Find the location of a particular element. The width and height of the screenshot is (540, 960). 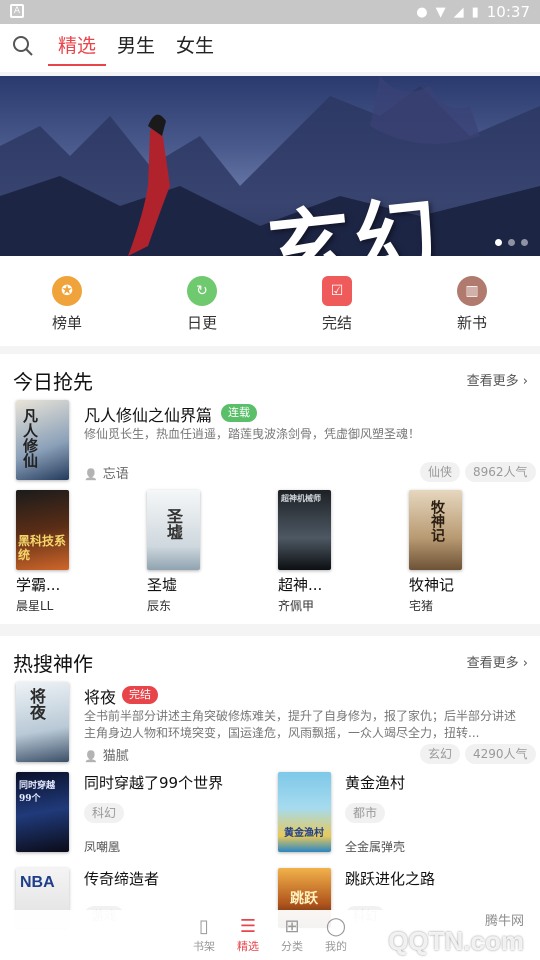

top-navigation: 精选 男生 女生 is located at coordinates (270, 48).